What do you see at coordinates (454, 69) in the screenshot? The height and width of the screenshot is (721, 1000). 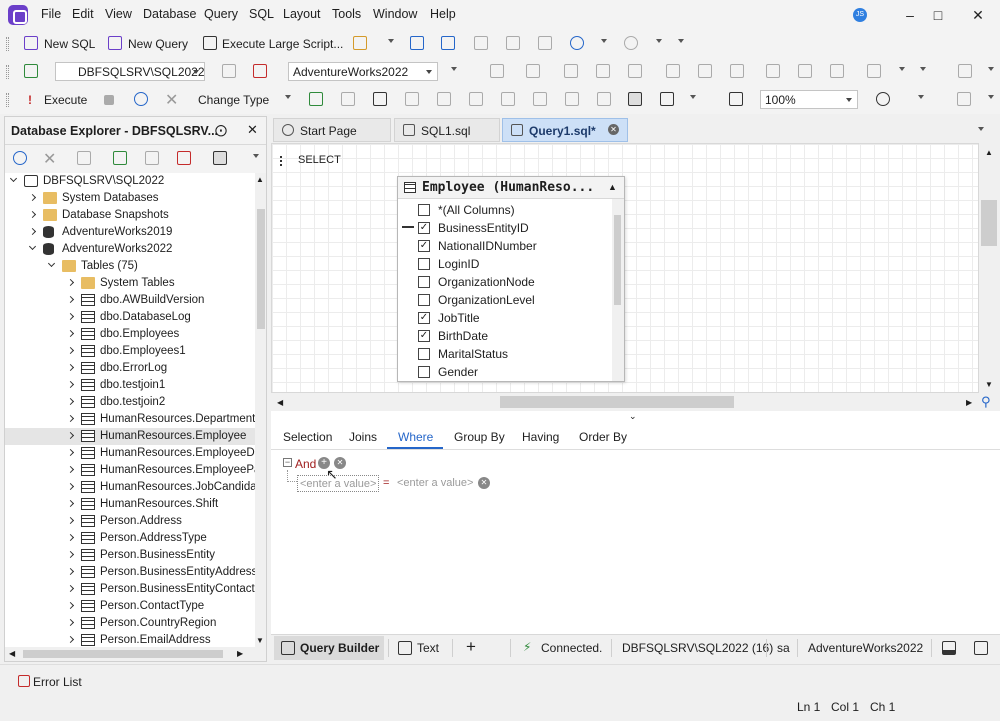 I see `database-options-icon` at bounding box center [454, 69].